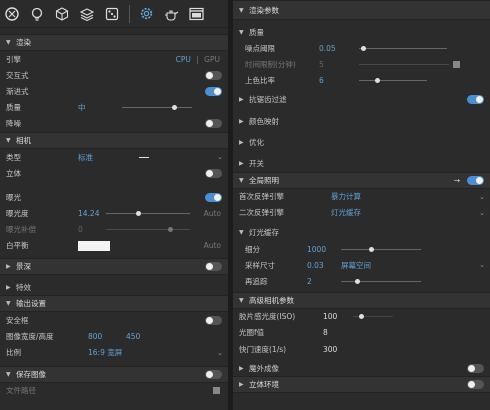 This screenshot has height=410, width=490. I want to click on noise-slider-knob, so click(363, 48).